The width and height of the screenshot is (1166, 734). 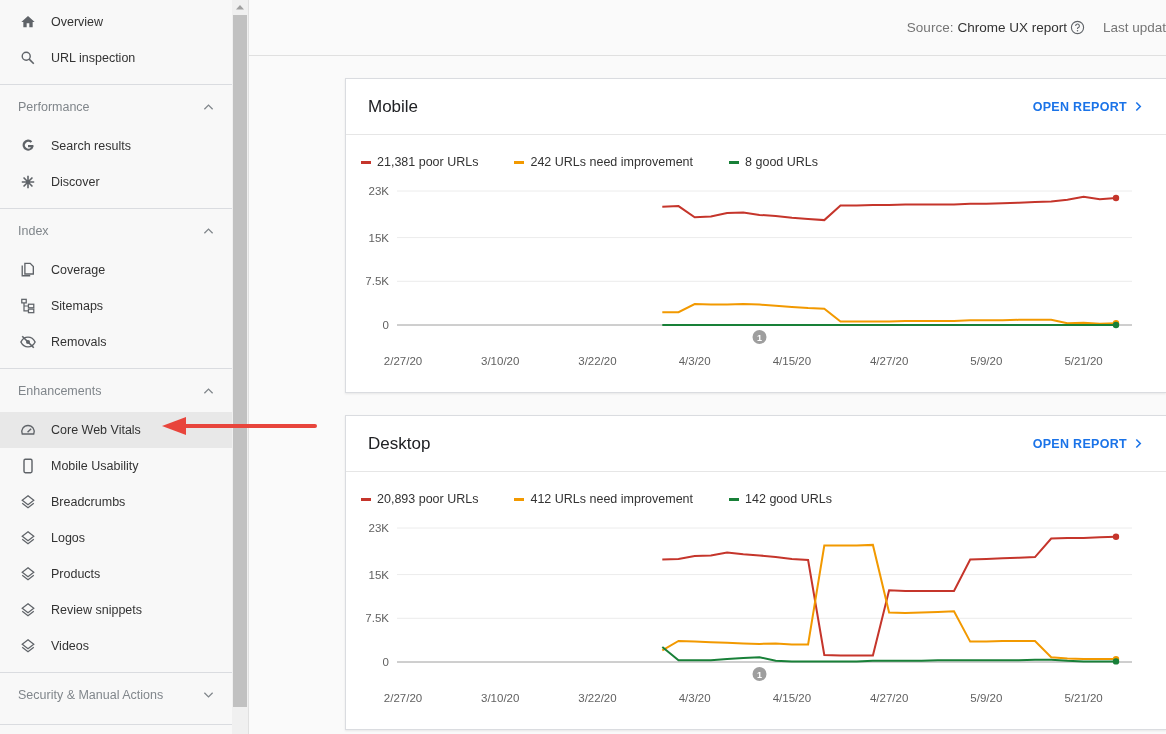 I want to click on nav-item: Removals, so click(x=116, y=342).